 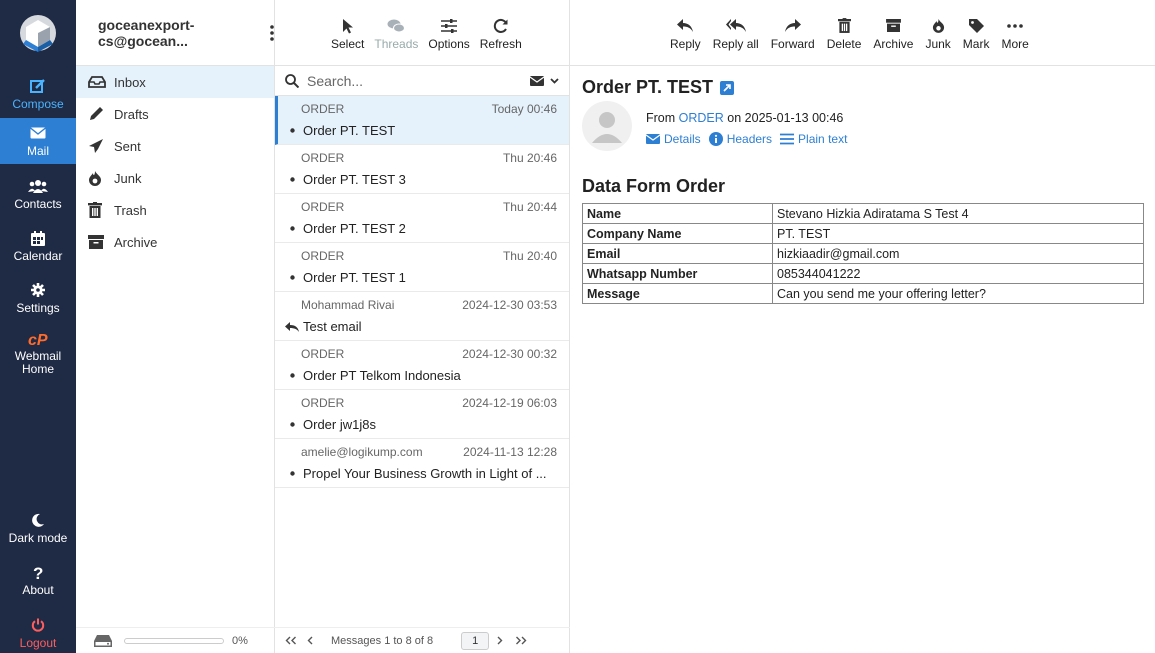 What do you see at coordinates (958, 233) in the screenshot?
I see `table-value: PT. TEST` at bounding box center [958, 233].